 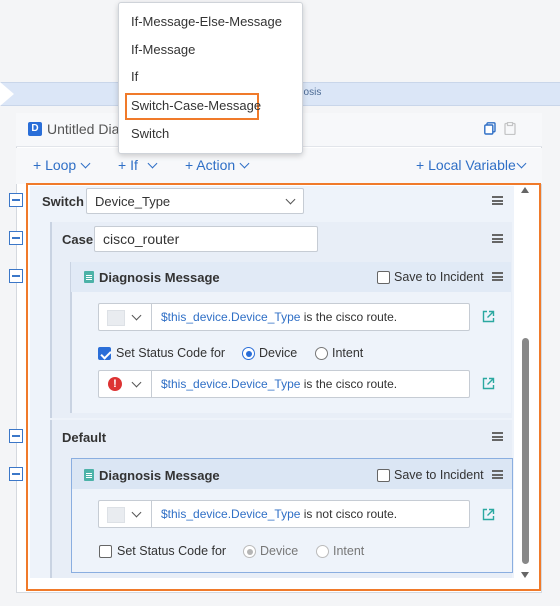 I want to click on diagnosis-2-radio-device-label: Device, so click(x=279, y=551).